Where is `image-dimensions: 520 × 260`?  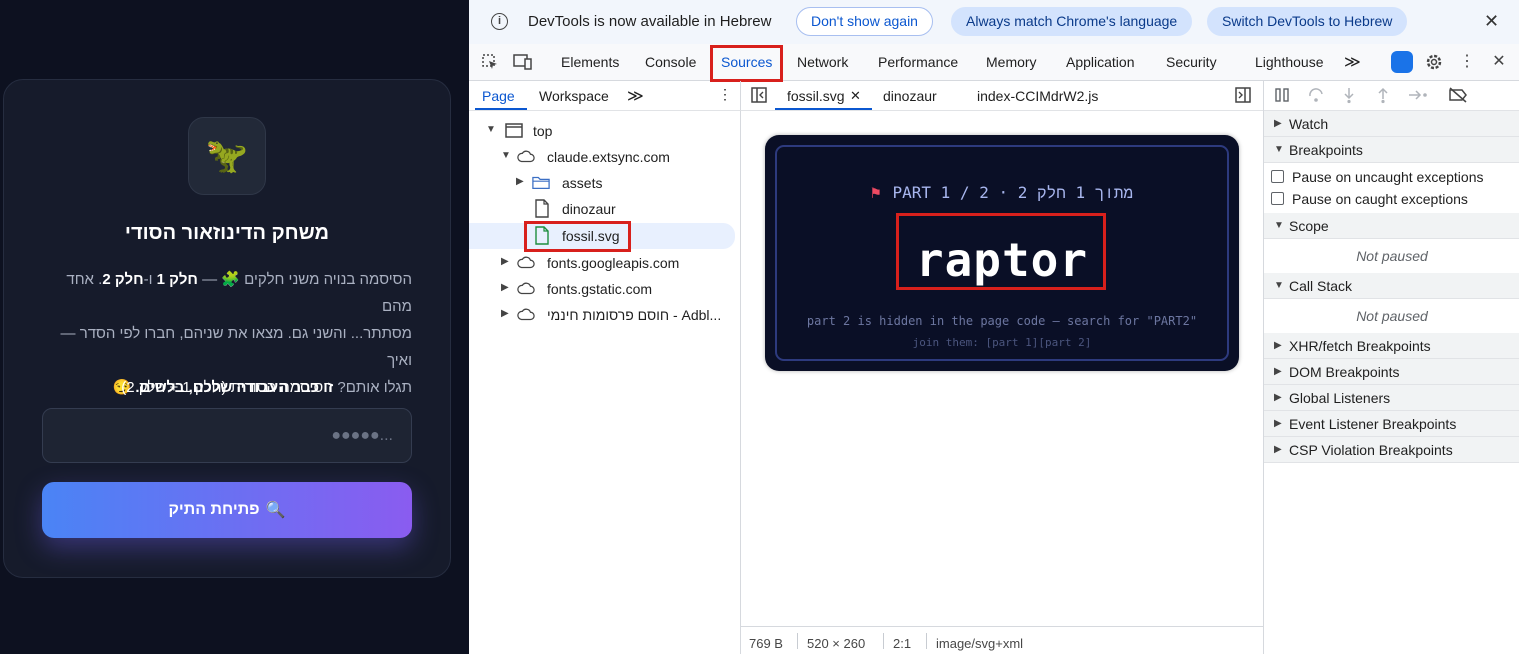 image-dimensions: 520 × 260 is located at coordinates (836, 643).